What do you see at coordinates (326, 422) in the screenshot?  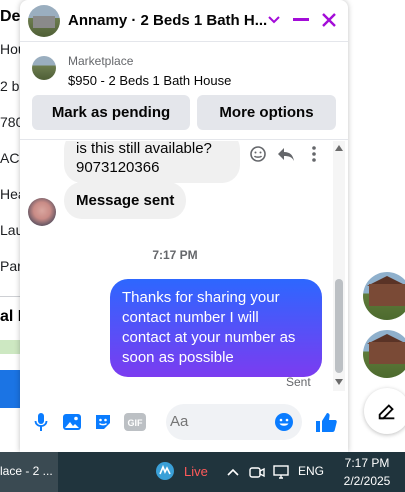 I see `thumbs-up-icon` at bounding box center [326, 422].